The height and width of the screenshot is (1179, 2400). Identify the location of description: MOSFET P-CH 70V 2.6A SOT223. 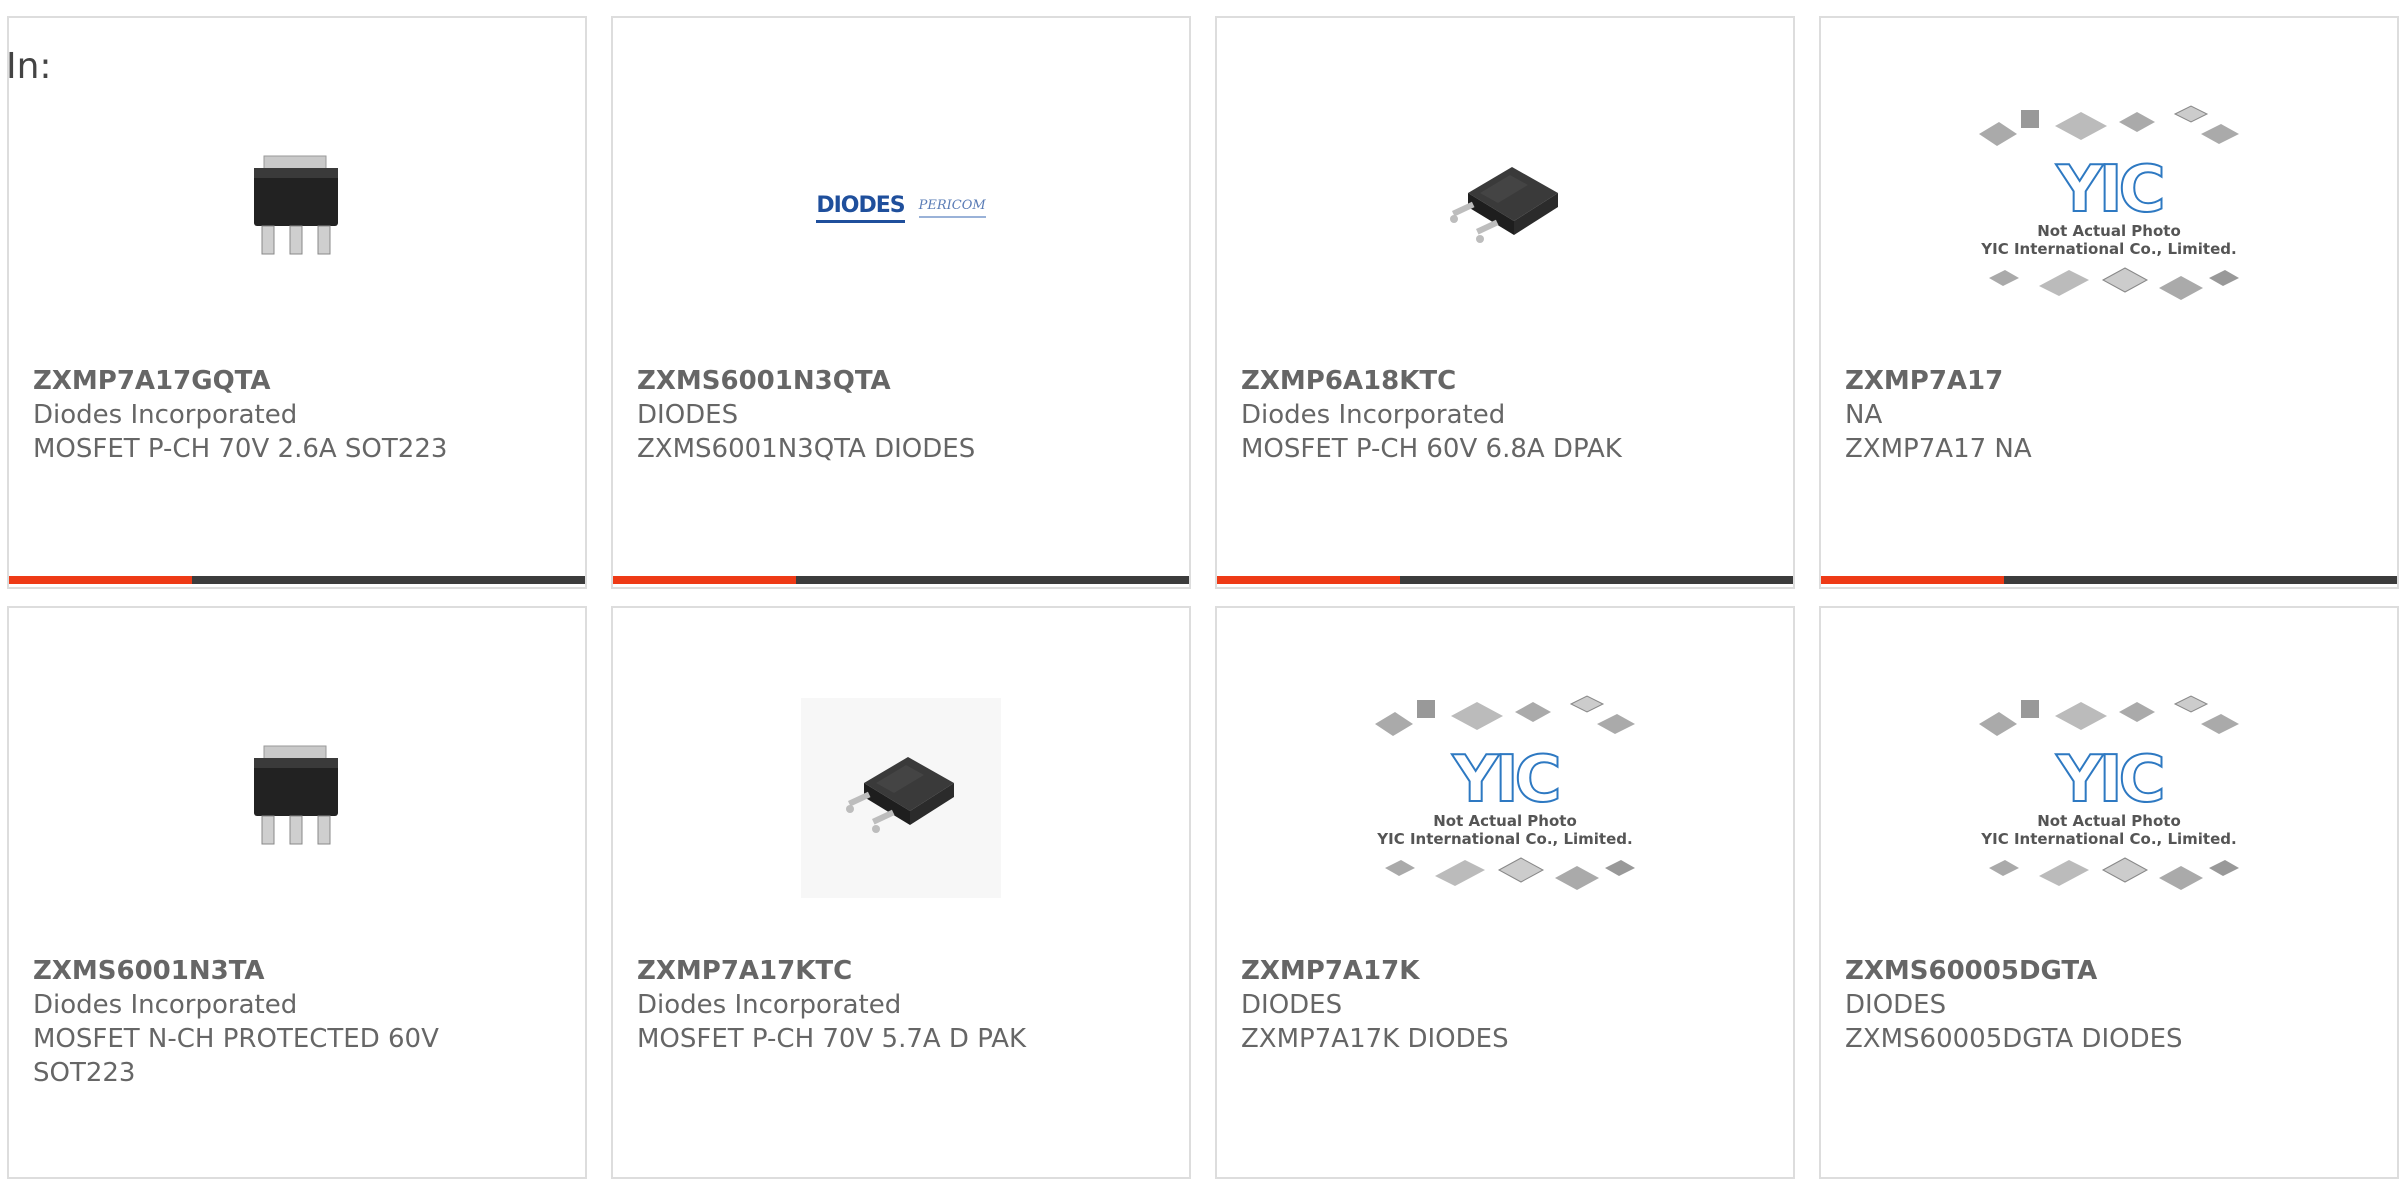
(240, 449).